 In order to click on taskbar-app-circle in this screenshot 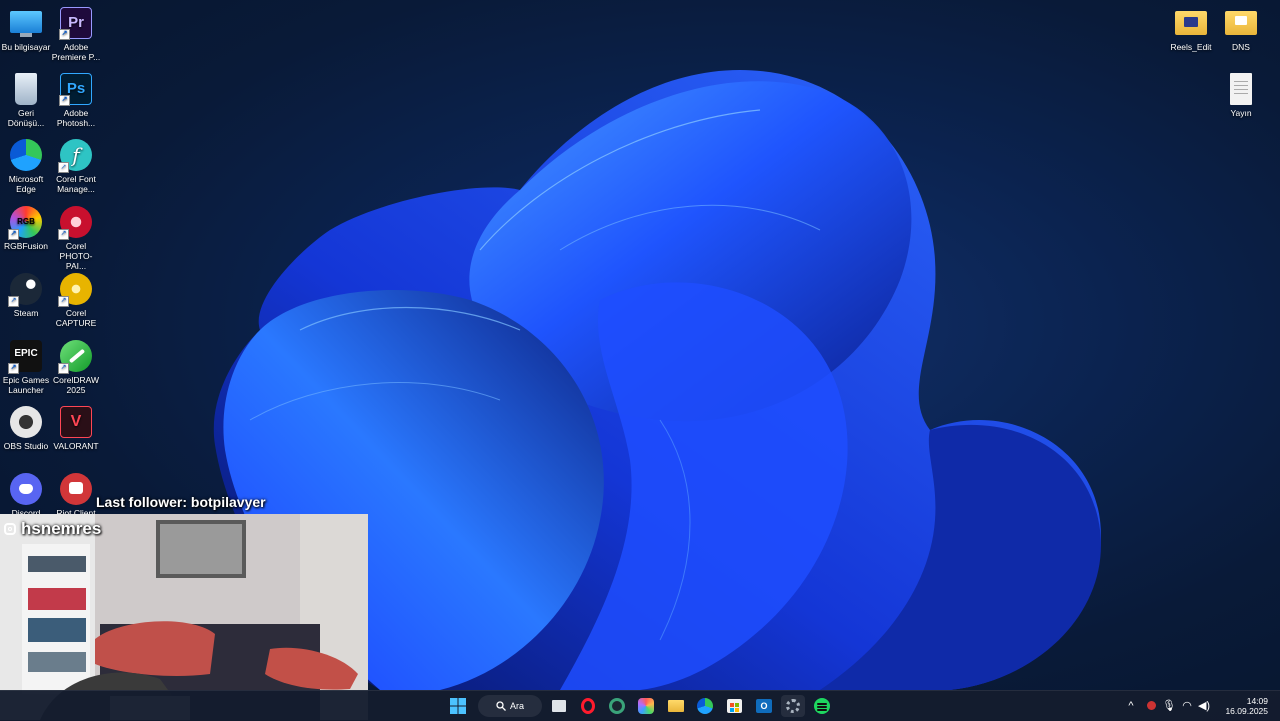, I will do `click(617, 706)`.